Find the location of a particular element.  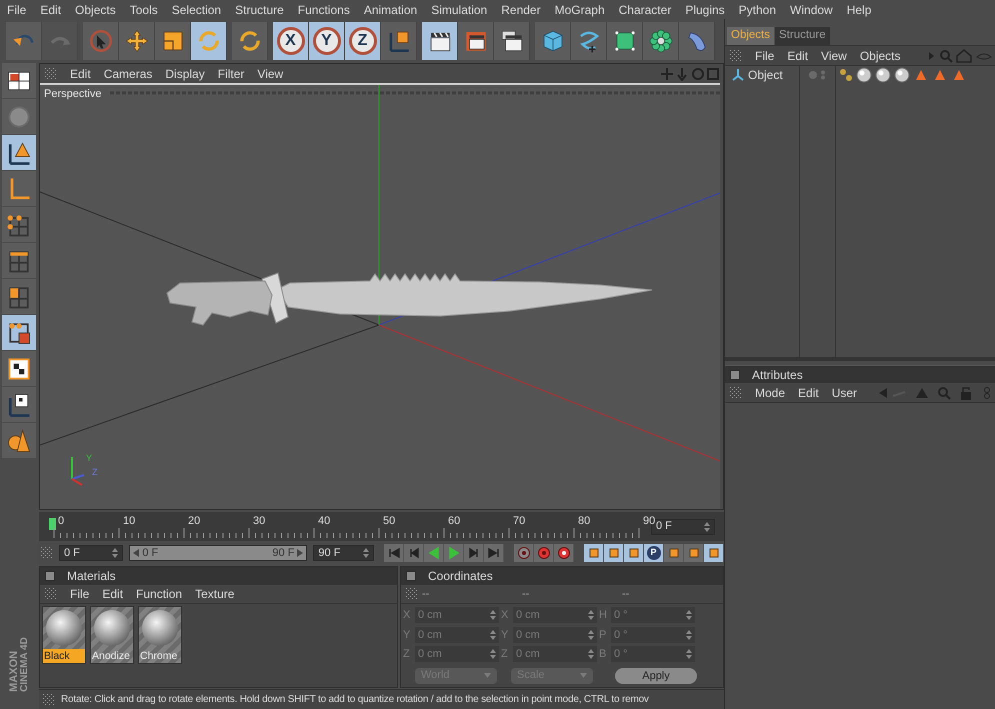

menu-item: MoGraph is located at coordinates (579, 9).